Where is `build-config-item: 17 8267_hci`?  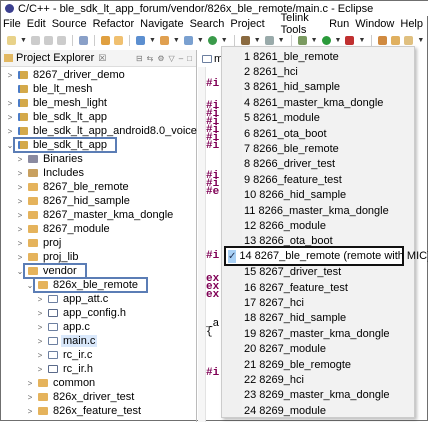
build-config-item: 17 8267_hci is located at coordinates (274, 302).